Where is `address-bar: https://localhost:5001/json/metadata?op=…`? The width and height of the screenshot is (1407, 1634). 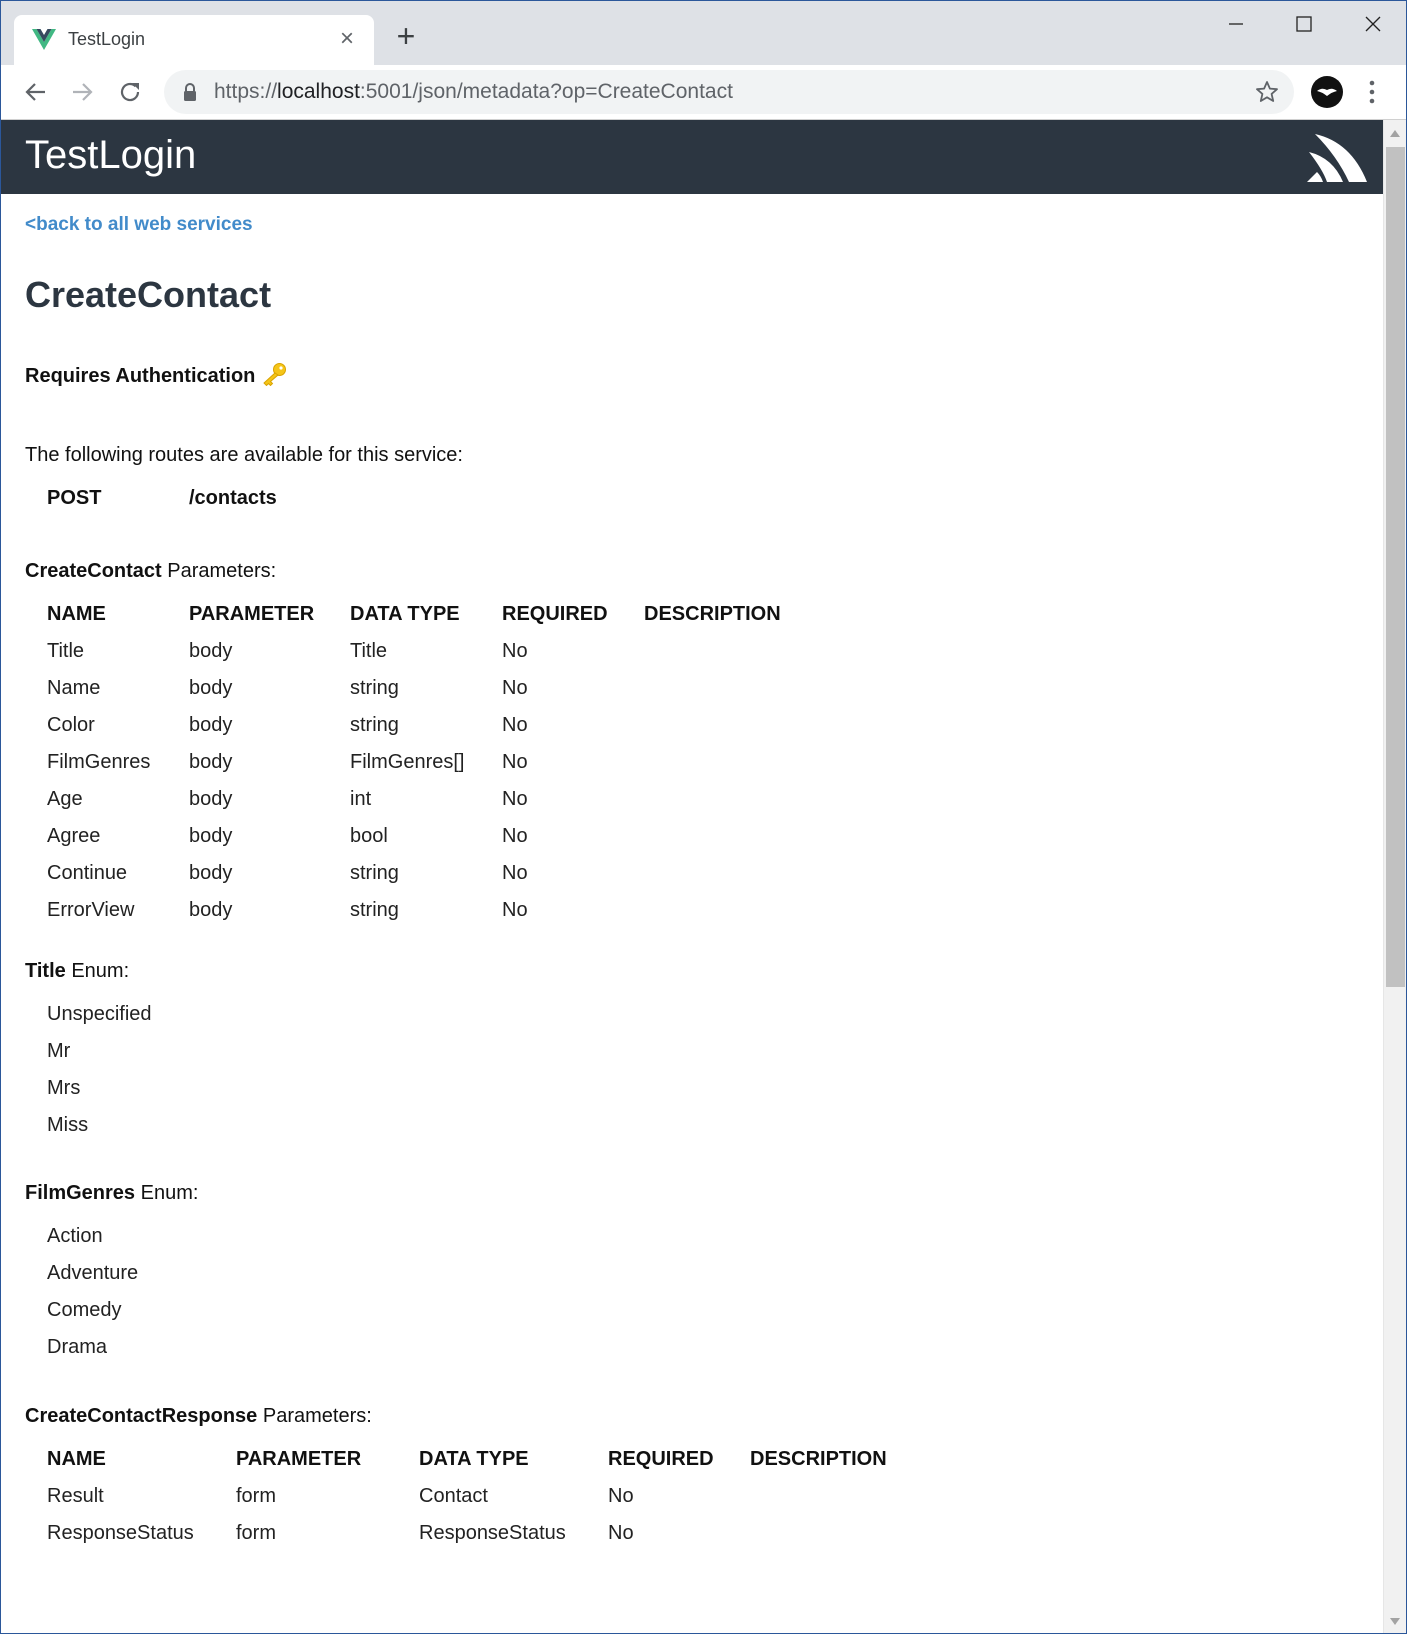
address-bar: https://localhost:5001/json/metadata?op=… is located at coordinates (729, 92).